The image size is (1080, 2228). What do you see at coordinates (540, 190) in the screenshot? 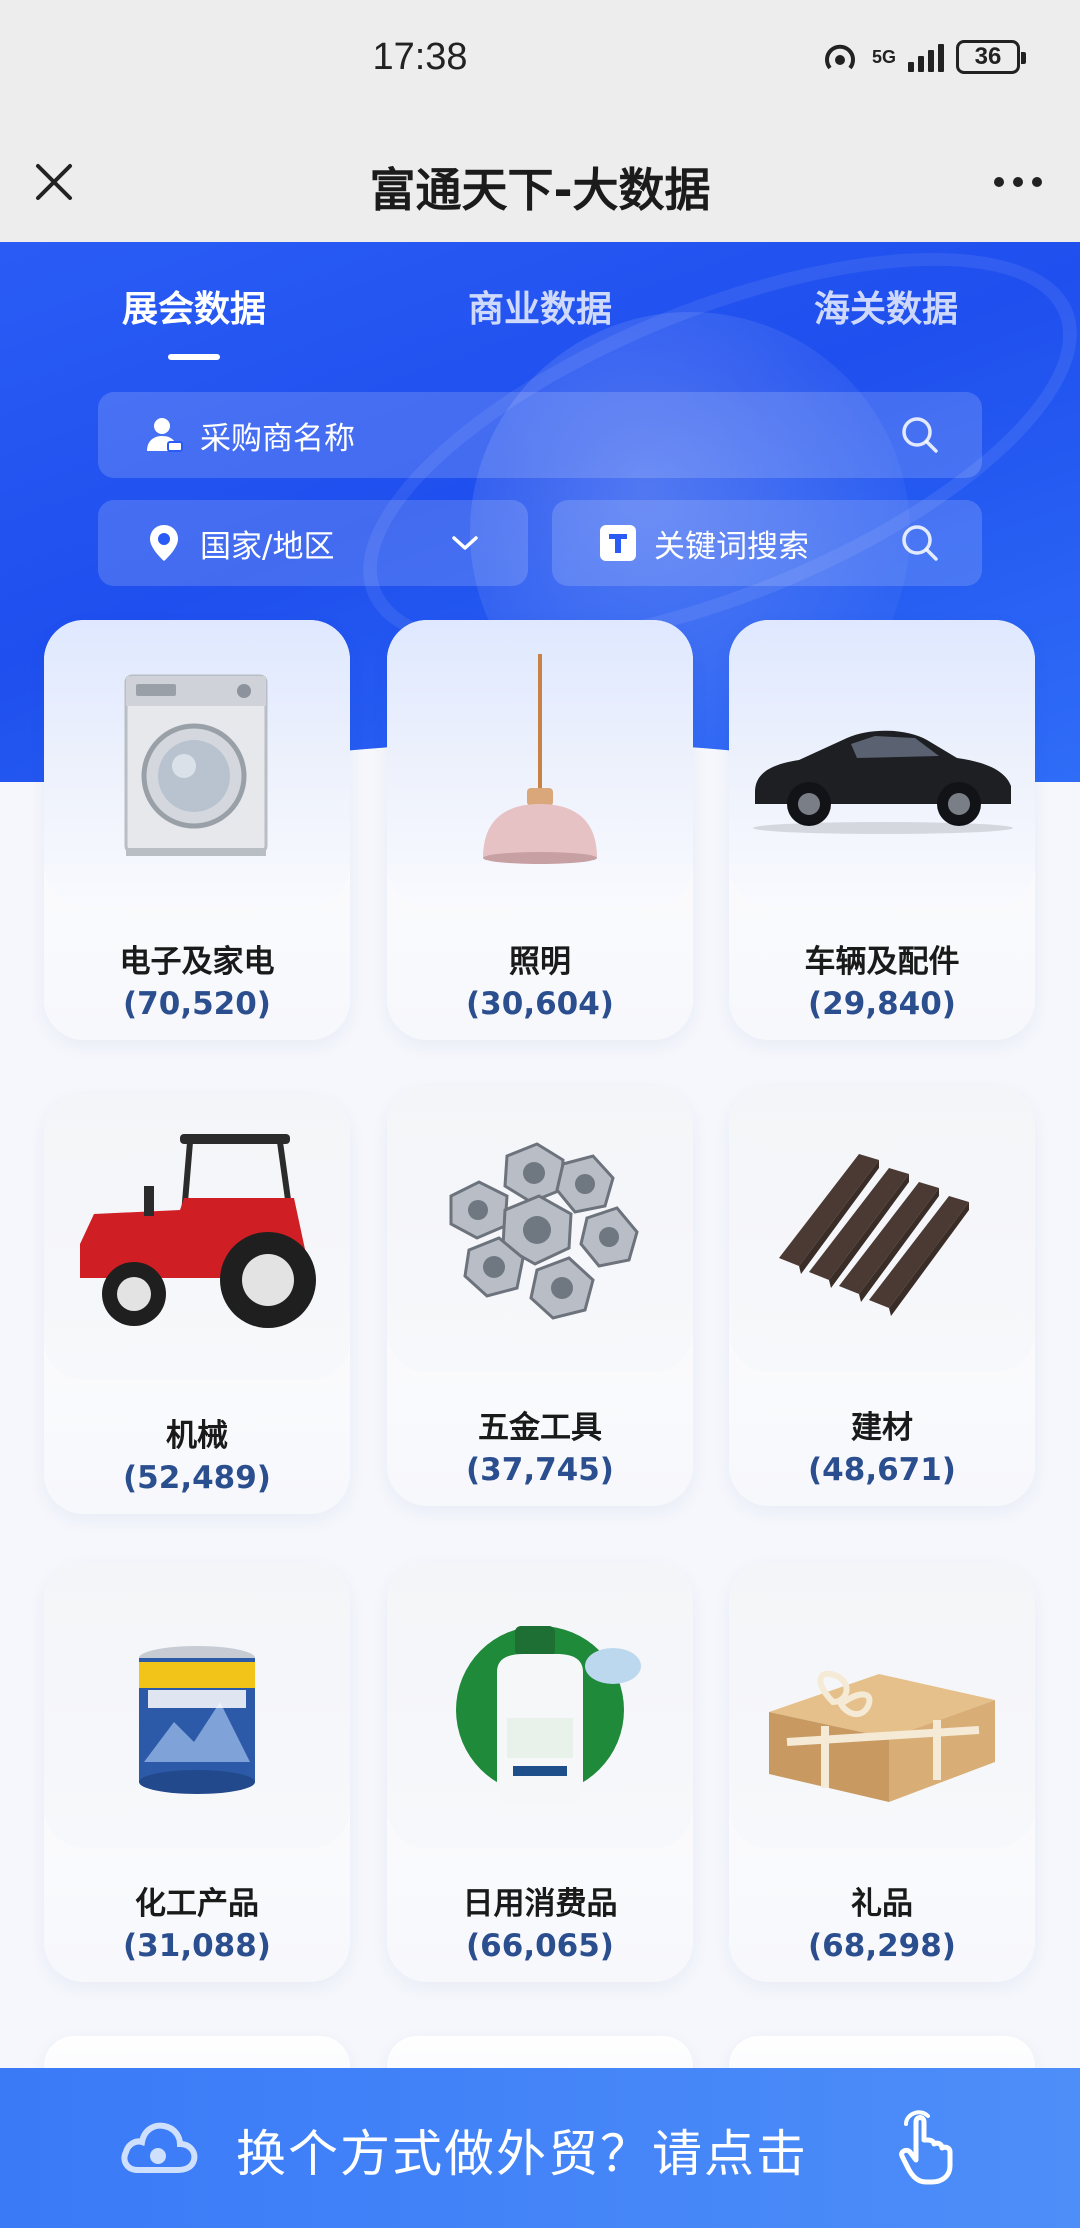
I see `page-title: 富通天下-大数据` at bounding box center [540, 190].